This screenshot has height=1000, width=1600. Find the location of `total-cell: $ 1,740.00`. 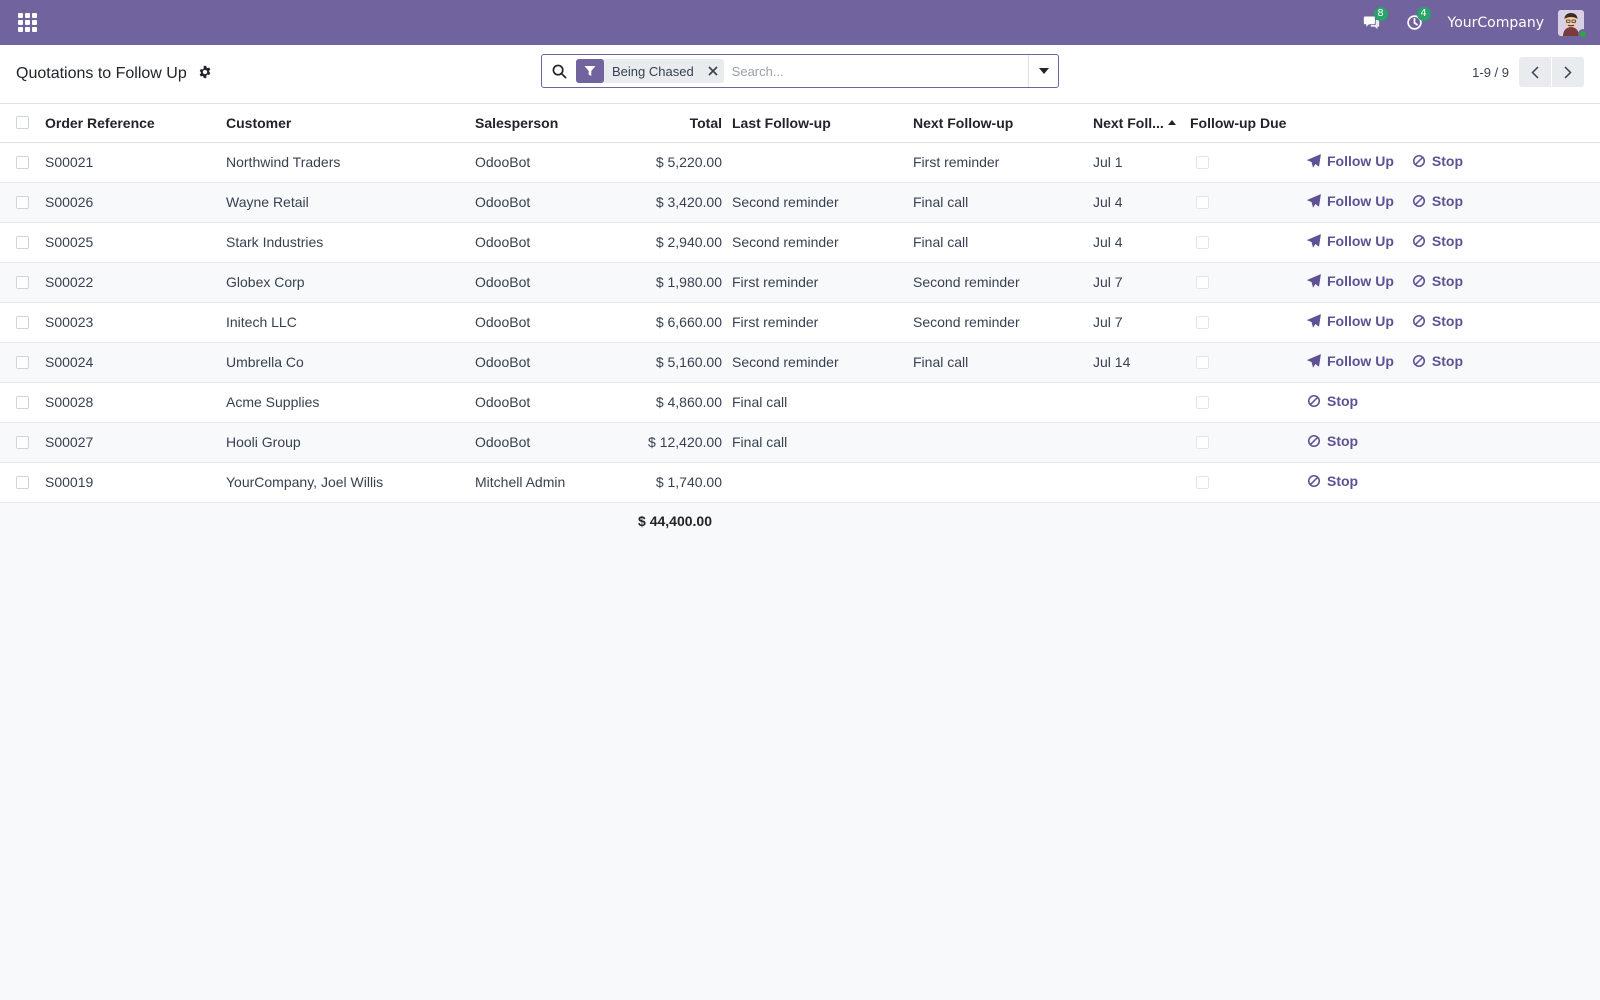

total-cell: $ 1,740.00 is located at coordinates (668, 482).